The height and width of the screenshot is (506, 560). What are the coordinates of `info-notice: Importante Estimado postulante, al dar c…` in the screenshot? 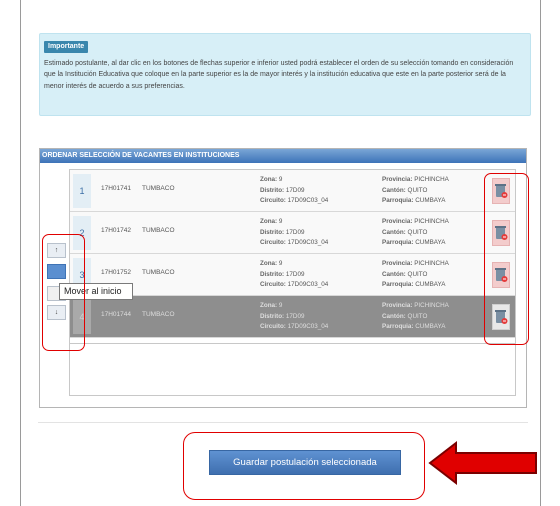 It's located at (285, 74).